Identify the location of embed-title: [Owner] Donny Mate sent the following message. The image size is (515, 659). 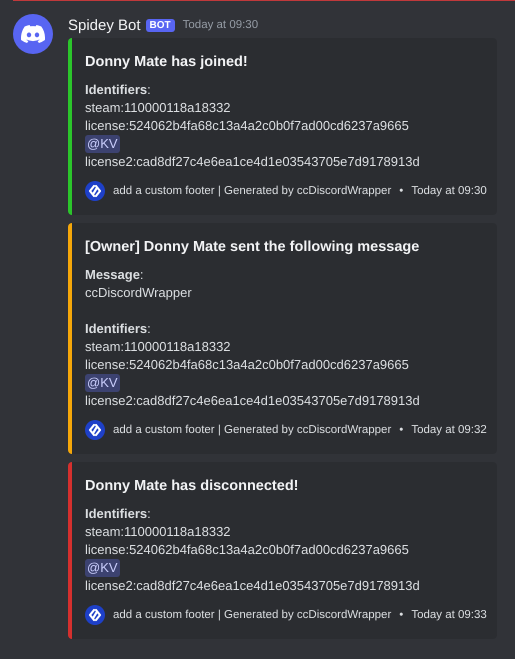
(252, 247).